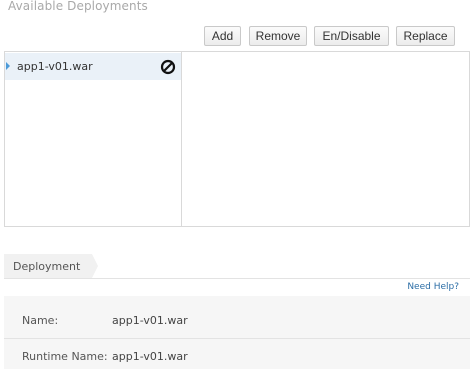 The image size is (474, 374). What do you see at coordinates (351, 36) in the screenshot?
I see `en-disable-button: En/Disable` at bounding box center [351, 36].